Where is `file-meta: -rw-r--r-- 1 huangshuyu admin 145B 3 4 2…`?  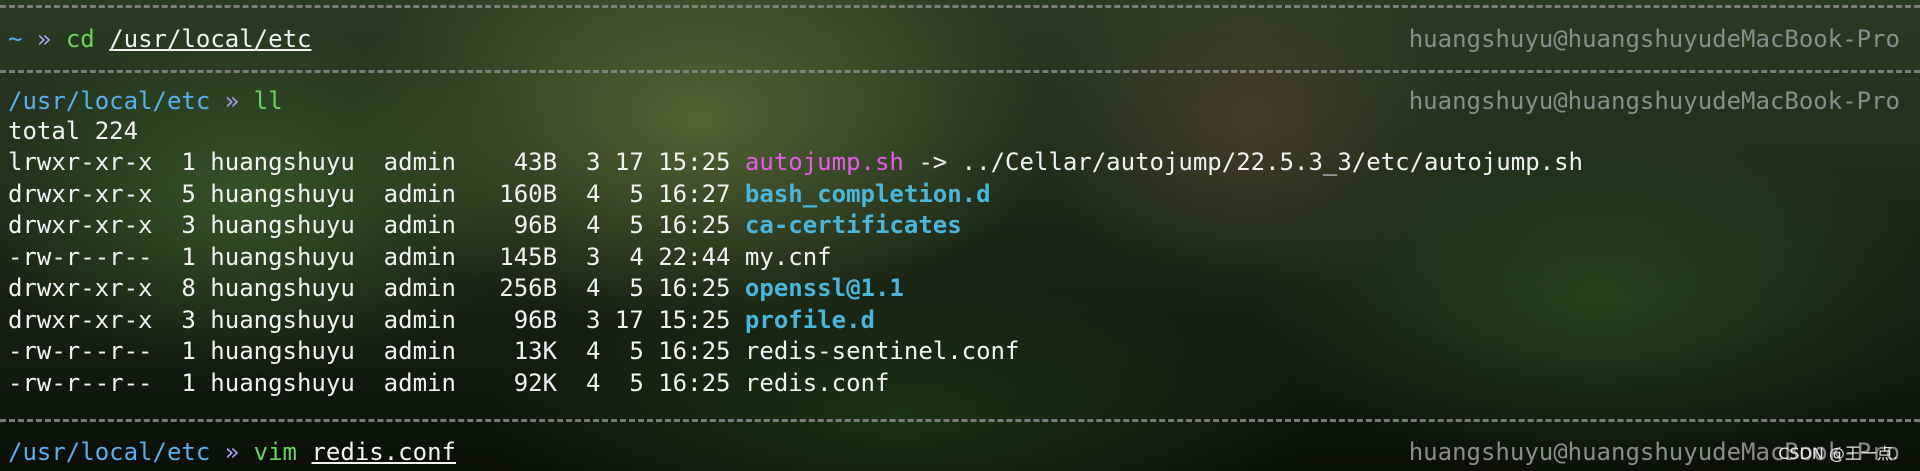
file-meta: -rw-r--r-- 1 huangshuyu admin 145B 3 4 2… is located at coordinates (376, 256).